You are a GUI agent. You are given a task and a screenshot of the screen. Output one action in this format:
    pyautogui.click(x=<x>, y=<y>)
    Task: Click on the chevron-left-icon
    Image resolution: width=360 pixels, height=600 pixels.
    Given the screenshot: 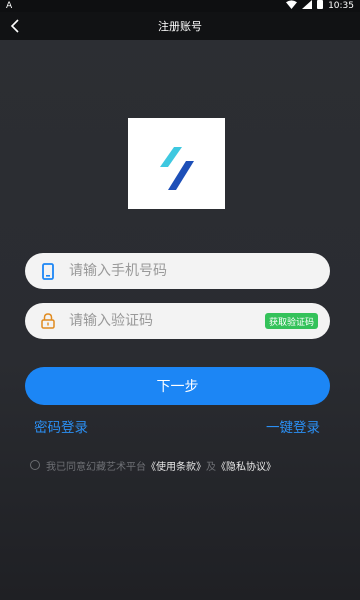 What is the action you would take?
    pyautogui.click(x=14, y=26)
    